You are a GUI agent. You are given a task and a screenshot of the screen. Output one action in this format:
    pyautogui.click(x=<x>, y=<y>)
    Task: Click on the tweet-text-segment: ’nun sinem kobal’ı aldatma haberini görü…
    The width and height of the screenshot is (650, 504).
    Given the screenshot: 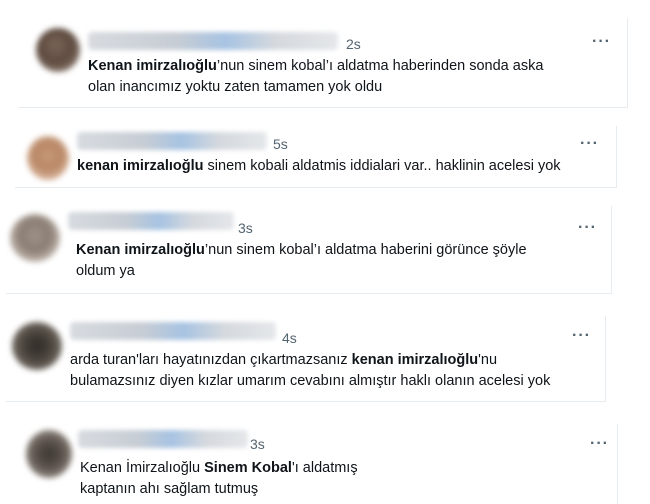 What is the action you would take?
    pyautogui.click(x=365, y=250)
    